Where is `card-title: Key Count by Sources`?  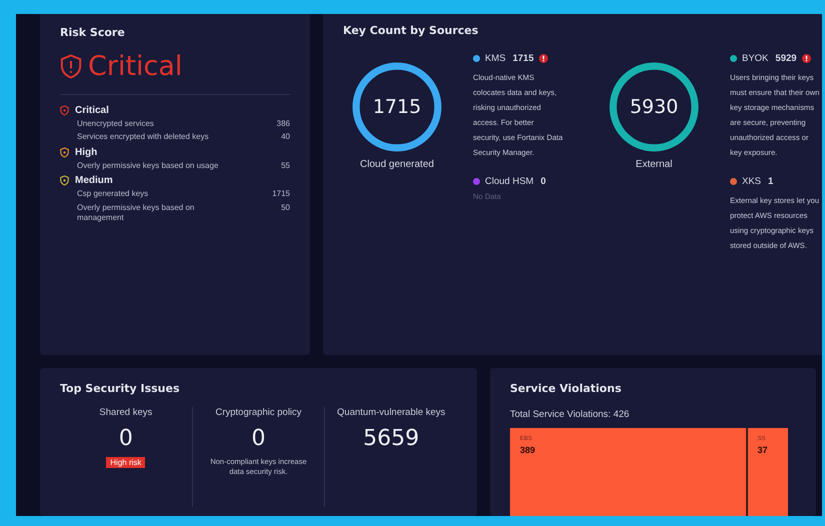 card-title: Key Count by Sources is located at coordinates (411, 30).